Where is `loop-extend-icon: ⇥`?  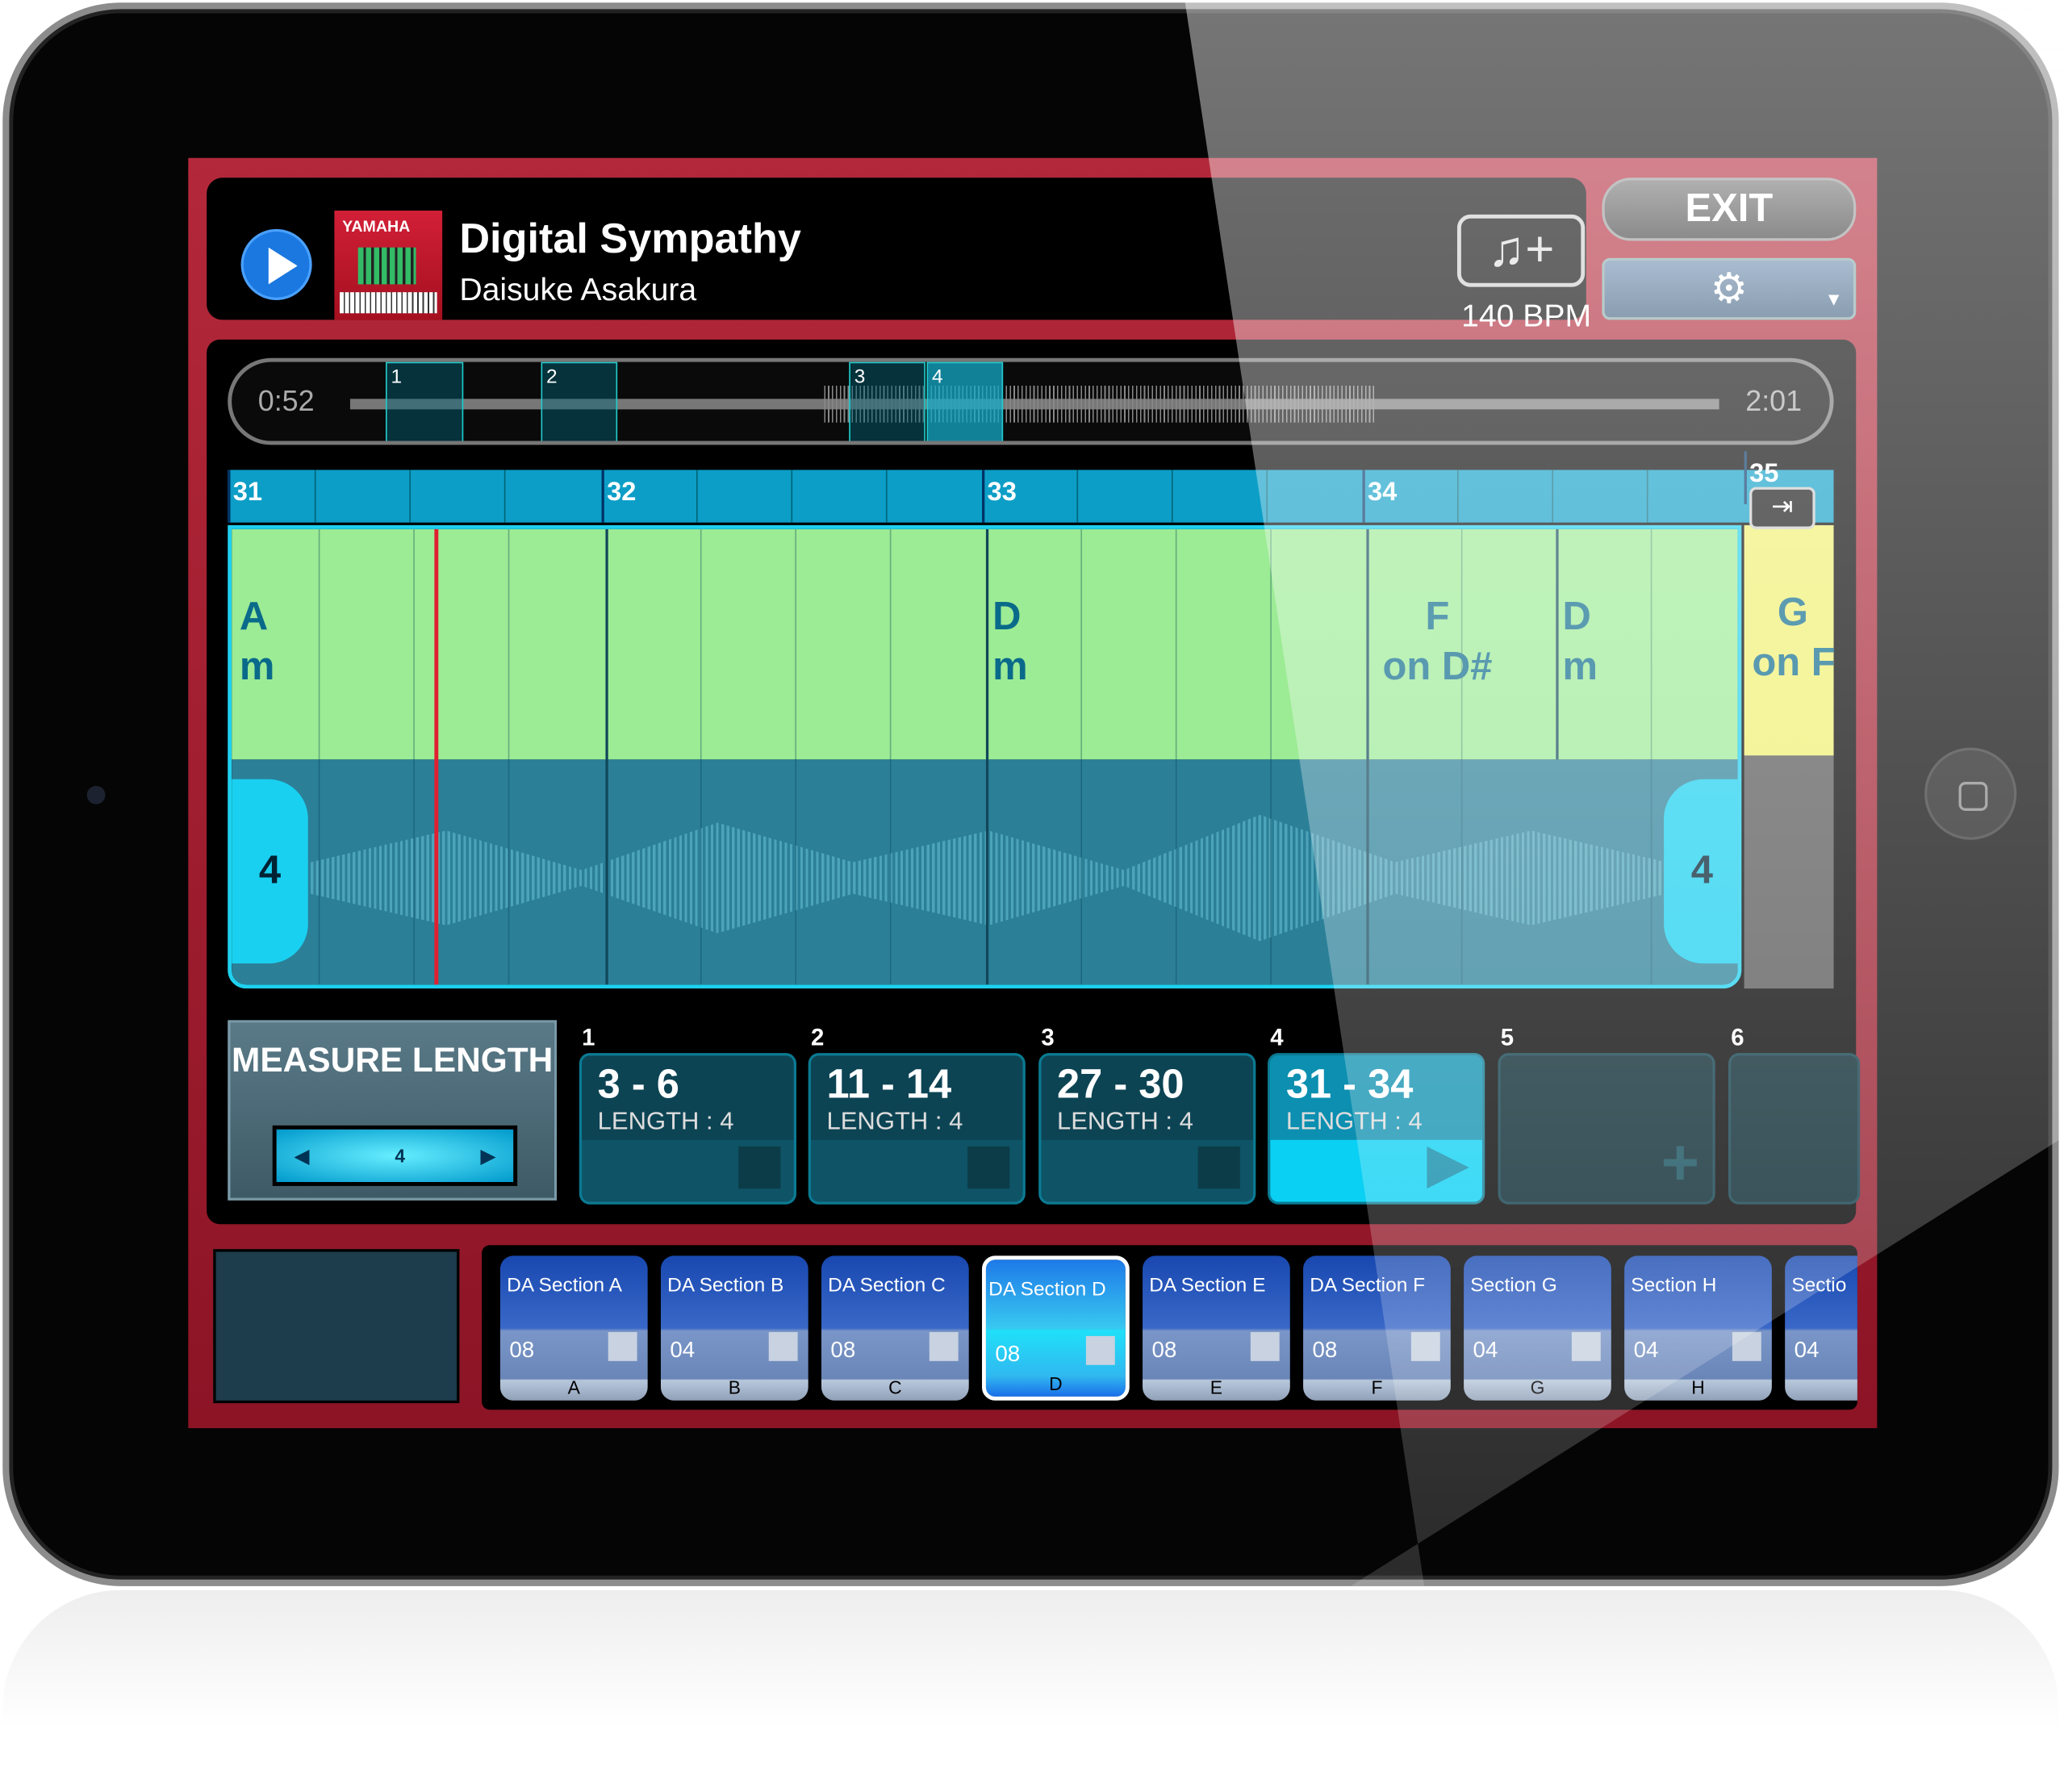 loop-extend-icon: ⇥ is located at coordinates (1782, 508).